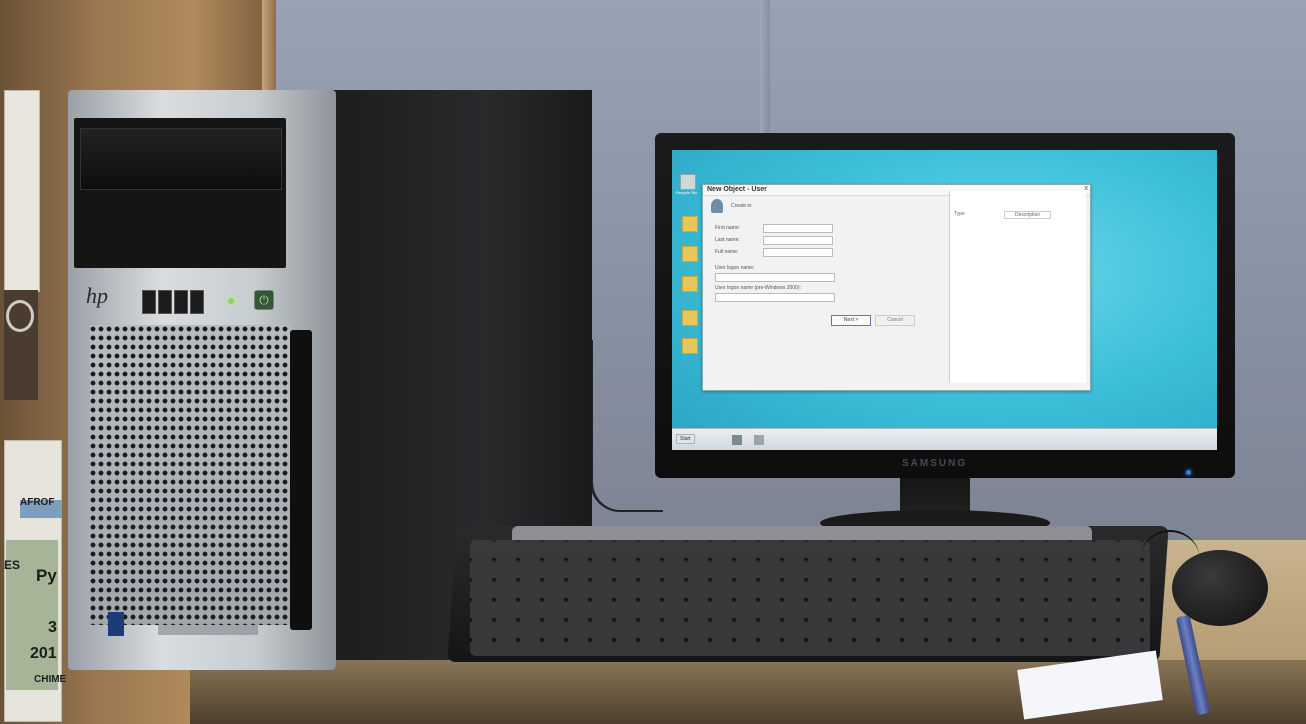 The height and width of the screenshot is (724, 1306). What do you see at coordinates (37, 502) in the screenshot?
I see `spine-text: AFROF` at bounding box center [37, 502].